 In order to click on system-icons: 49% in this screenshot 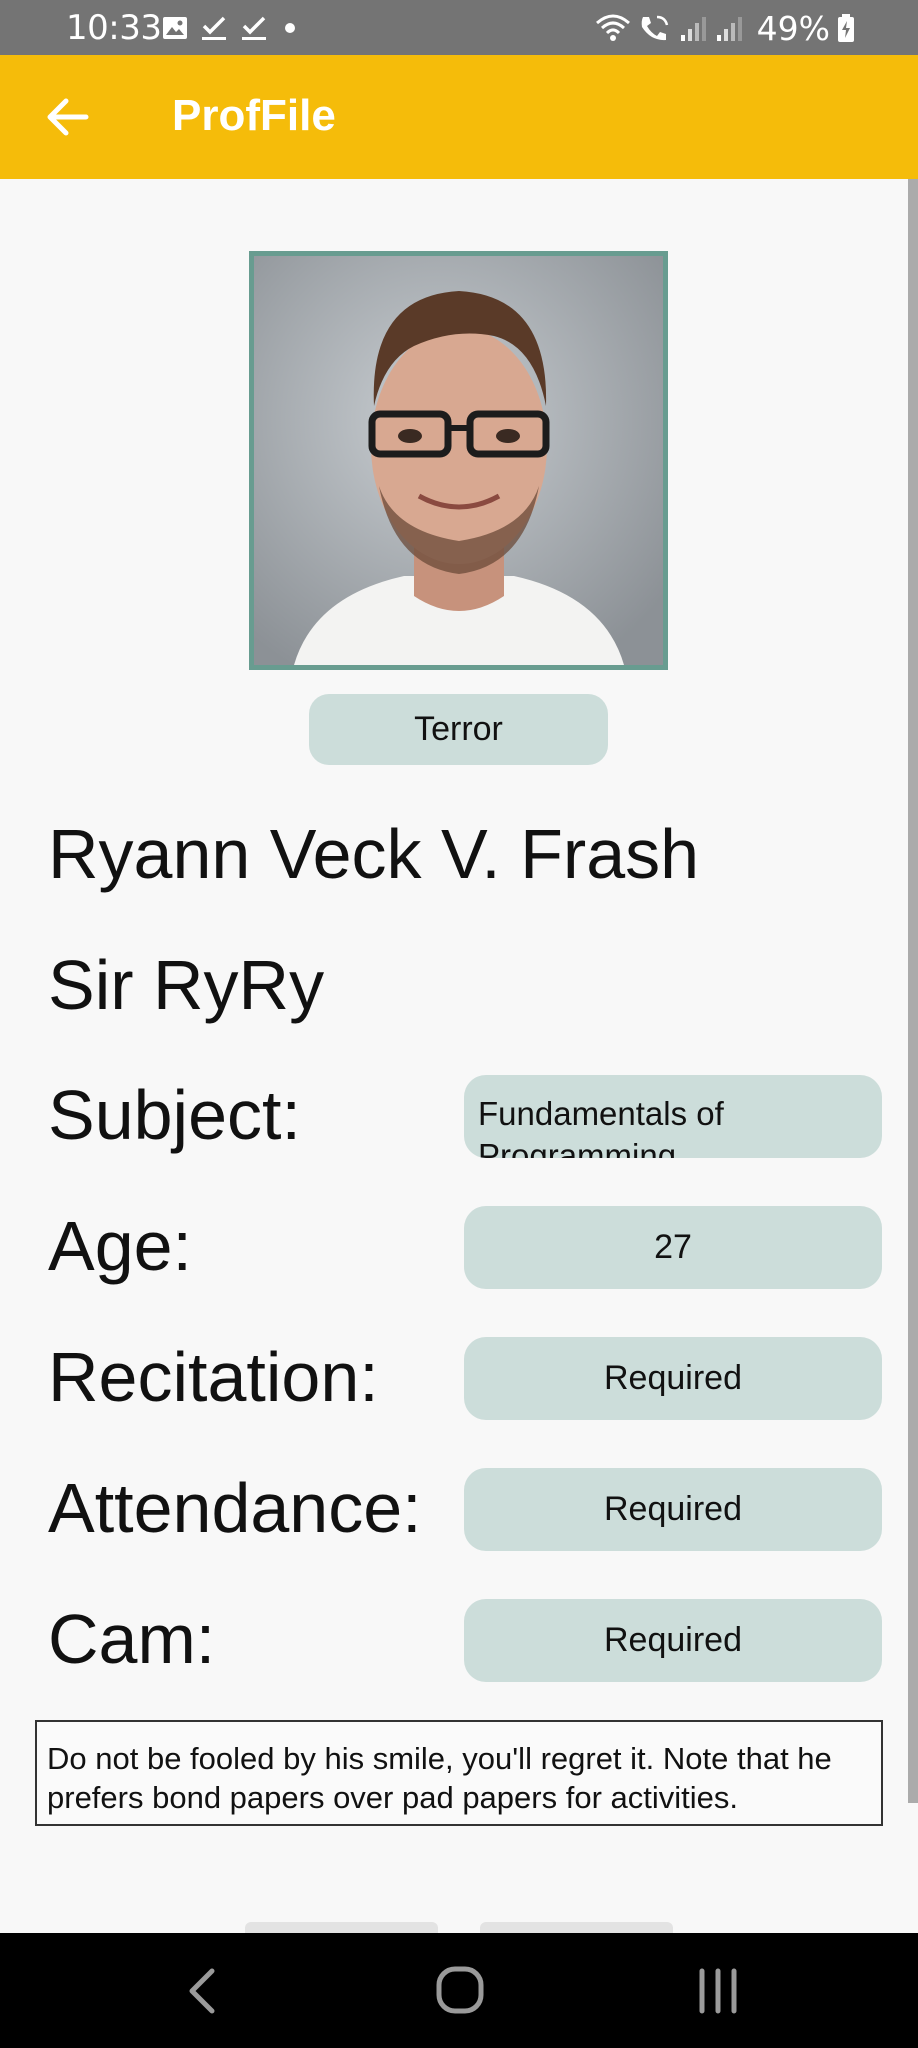, I will do `click(725, 28)`.